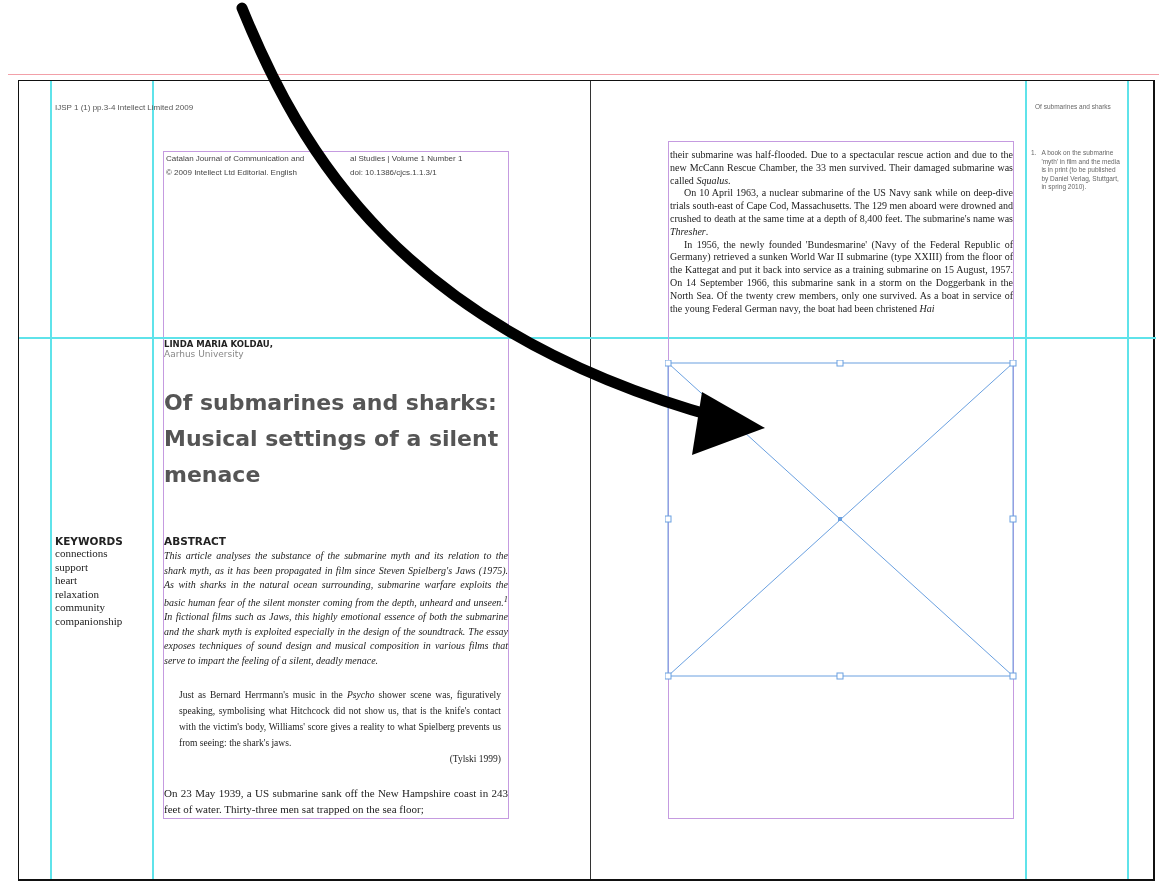 This screenshot has width=1159, height=886. What do you see at coordinates (89, 621) in the screenshot?
I see `keyword: companionship` at bounding box center [89, 621].